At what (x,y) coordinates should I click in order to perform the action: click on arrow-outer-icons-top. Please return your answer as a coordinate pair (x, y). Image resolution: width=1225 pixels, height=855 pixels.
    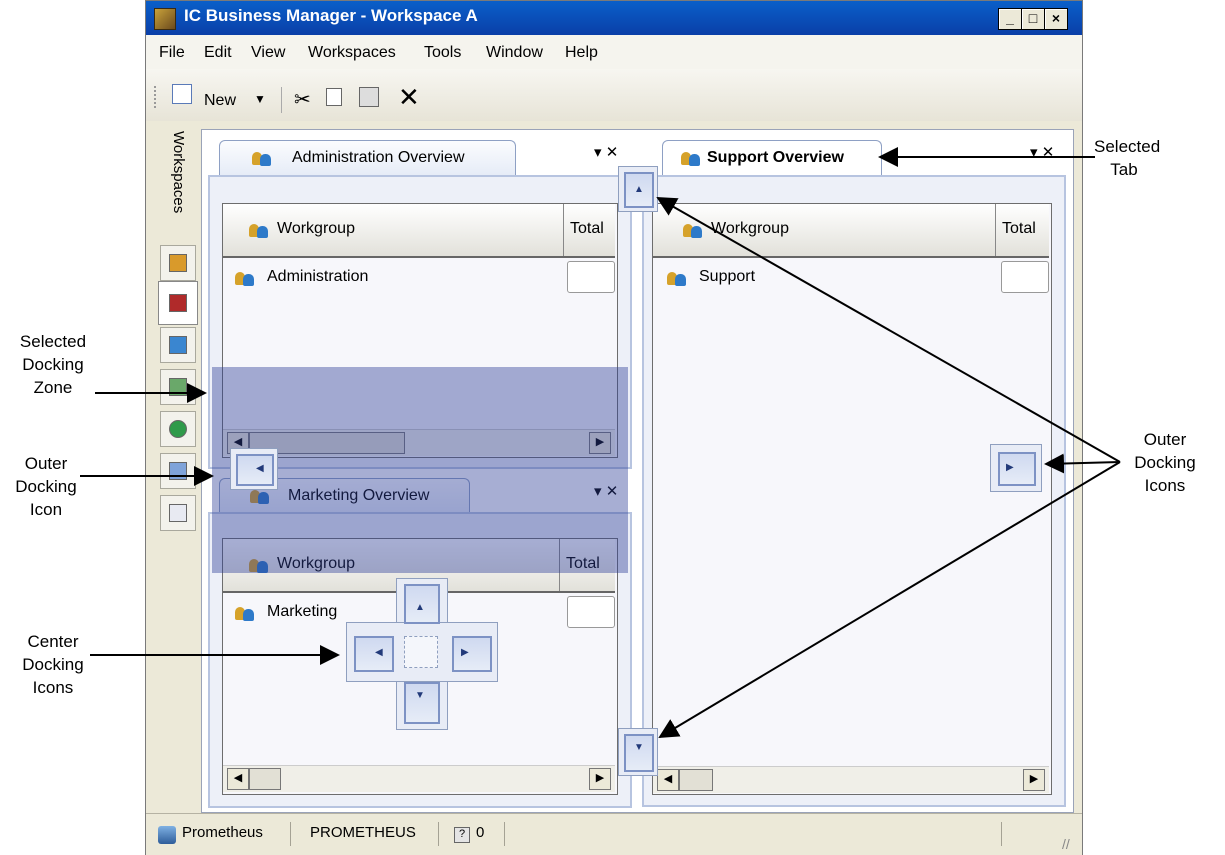
    Looking at the image, I should click on (888, 330).